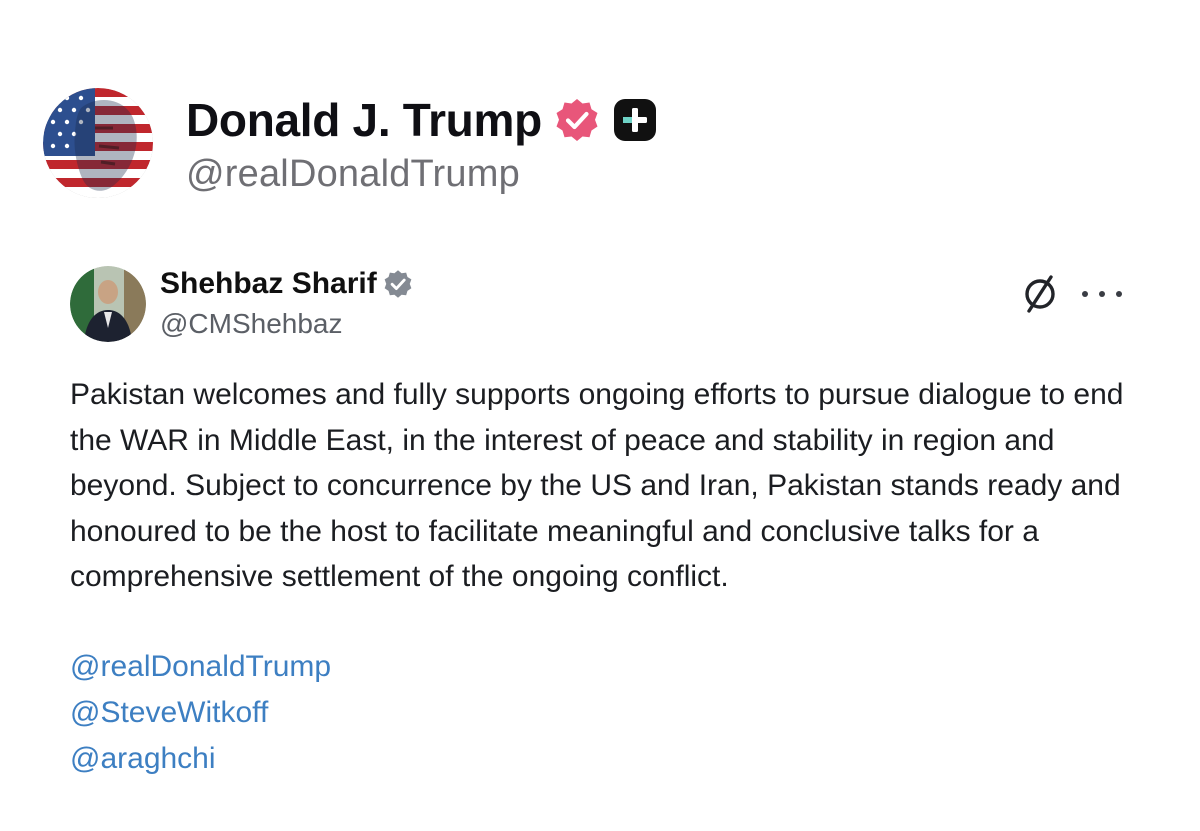  Describe the element at coordinates (200, 667) in the screenshot. I see `mention-link: @realDonaldTrump` at that location.